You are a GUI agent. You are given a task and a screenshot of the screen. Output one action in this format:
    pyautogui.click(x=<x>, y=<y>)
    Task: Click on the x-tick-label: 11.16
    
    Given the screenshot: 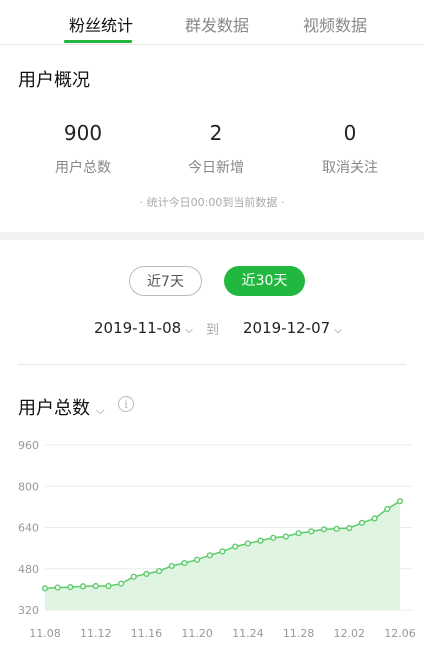 What is the action you would take?
    pyautogui.click(x=147, y=633)
    